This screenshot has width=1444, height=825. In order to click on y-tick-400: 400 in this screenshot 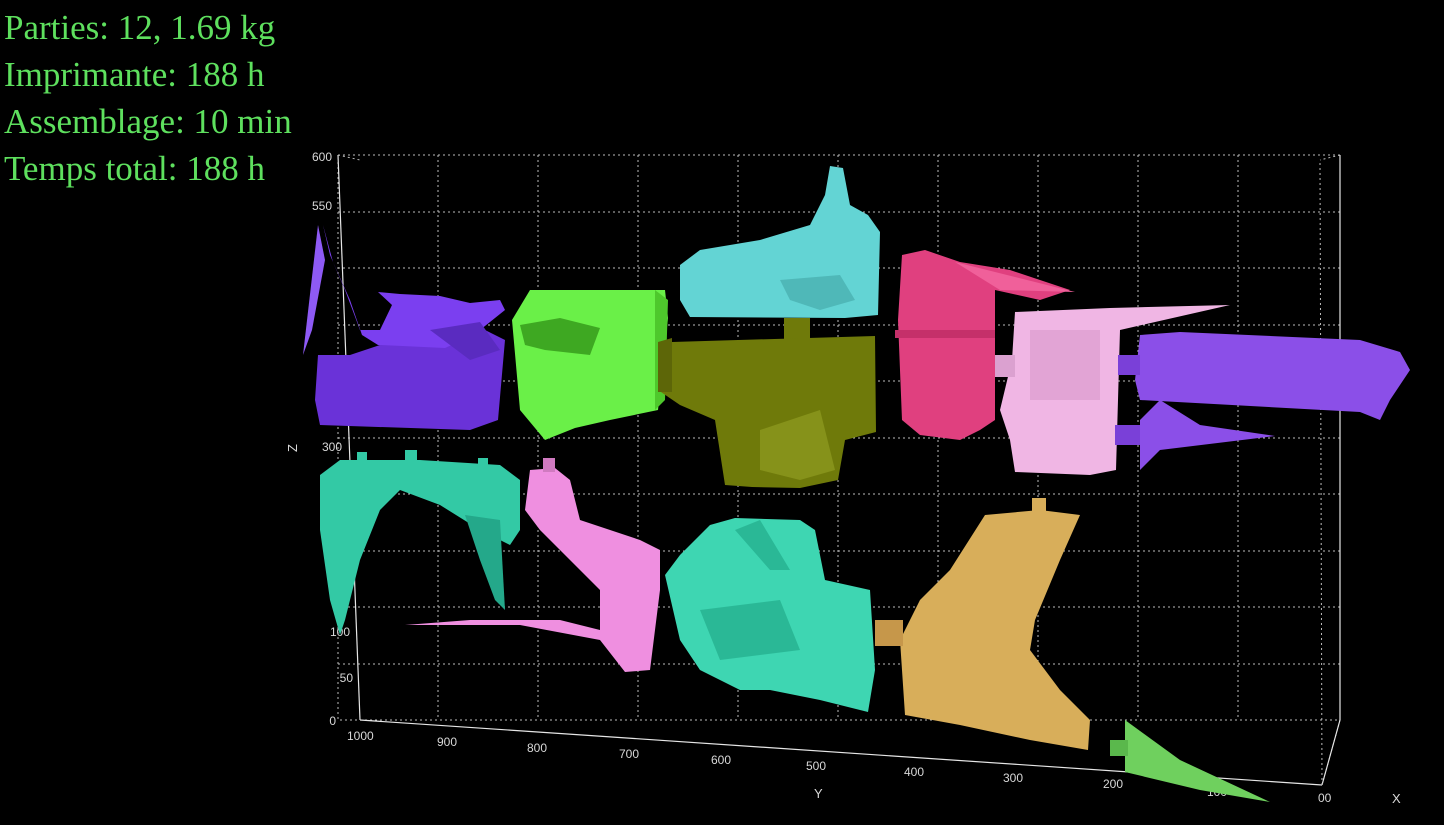, I will do `click(914, 772)`.